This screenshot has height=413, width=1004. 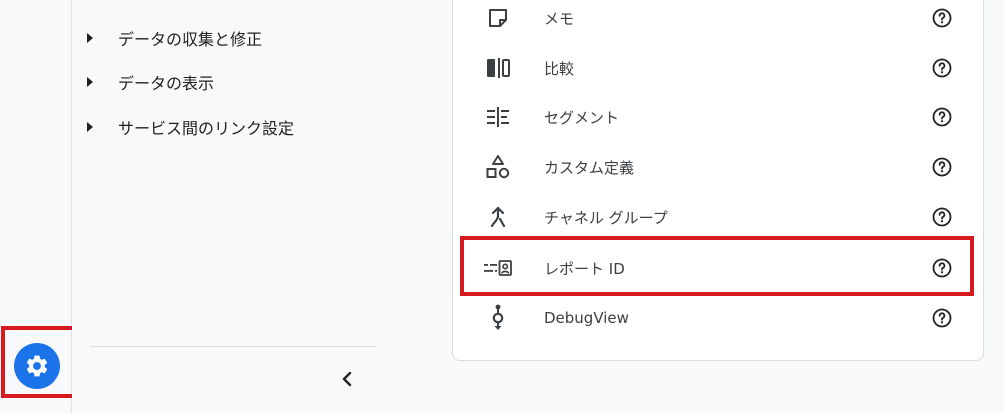 I want to click on row-debugview: DebugView, so click(x=718, y=318).